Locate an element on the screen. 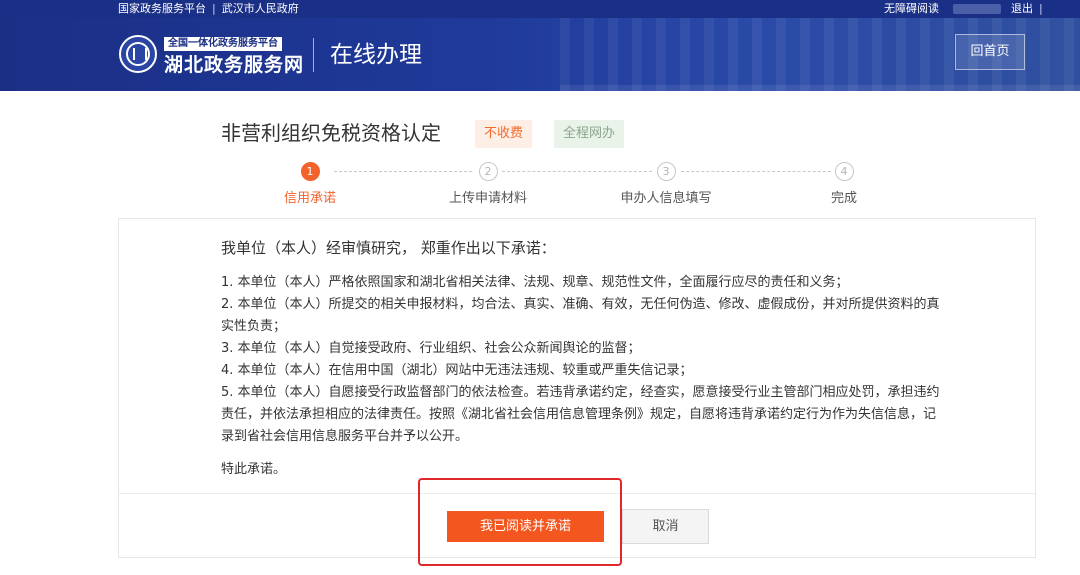 This screenshot has height=575, width=1080. step-label: 完成 is located at coordinates (843, 198).